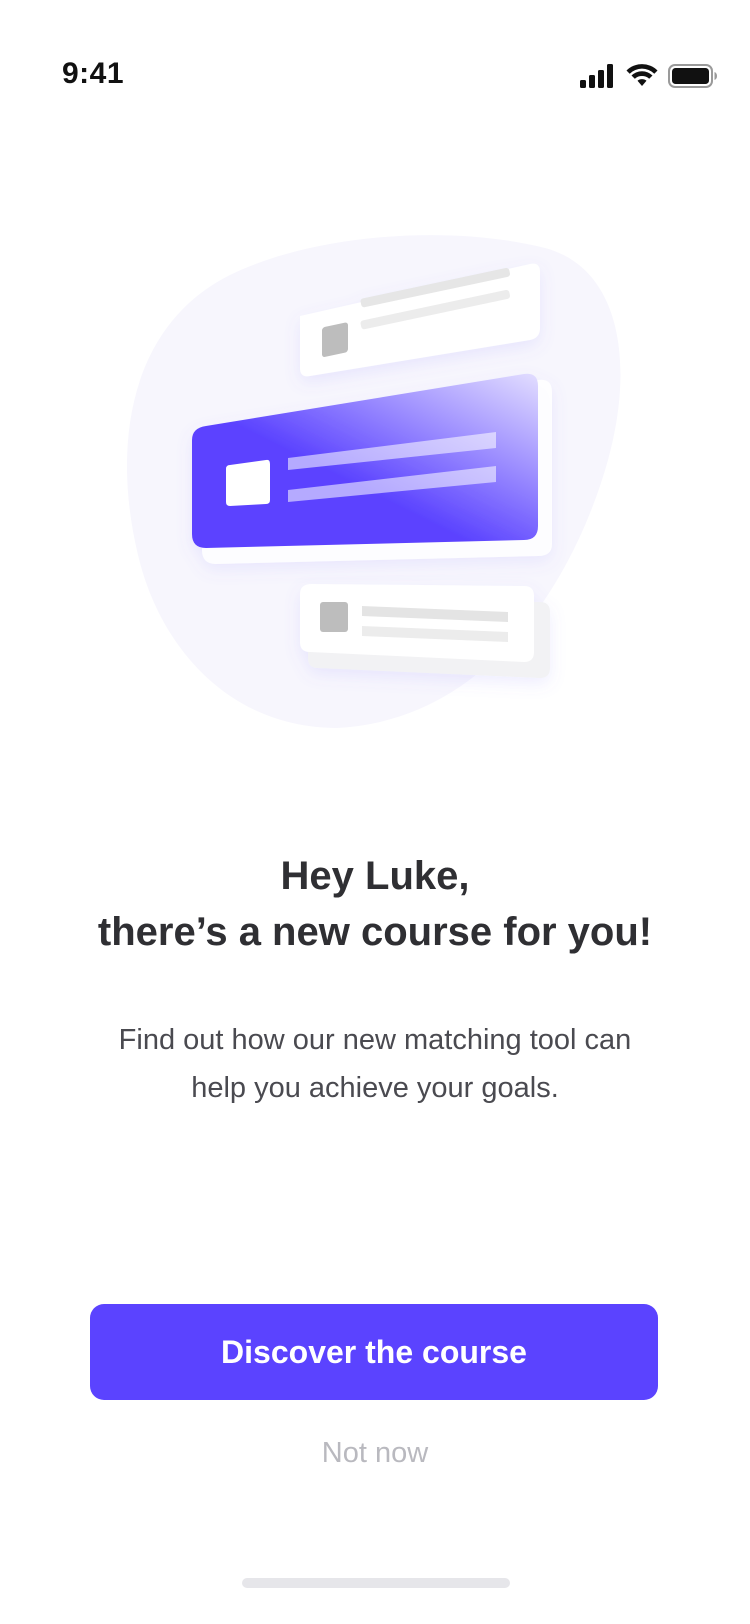 Image resolution: width=750 pixels, height=1624 pixels. I want to click on headline: Hey Luke, there’s a new course for you!, so click(375, 904).